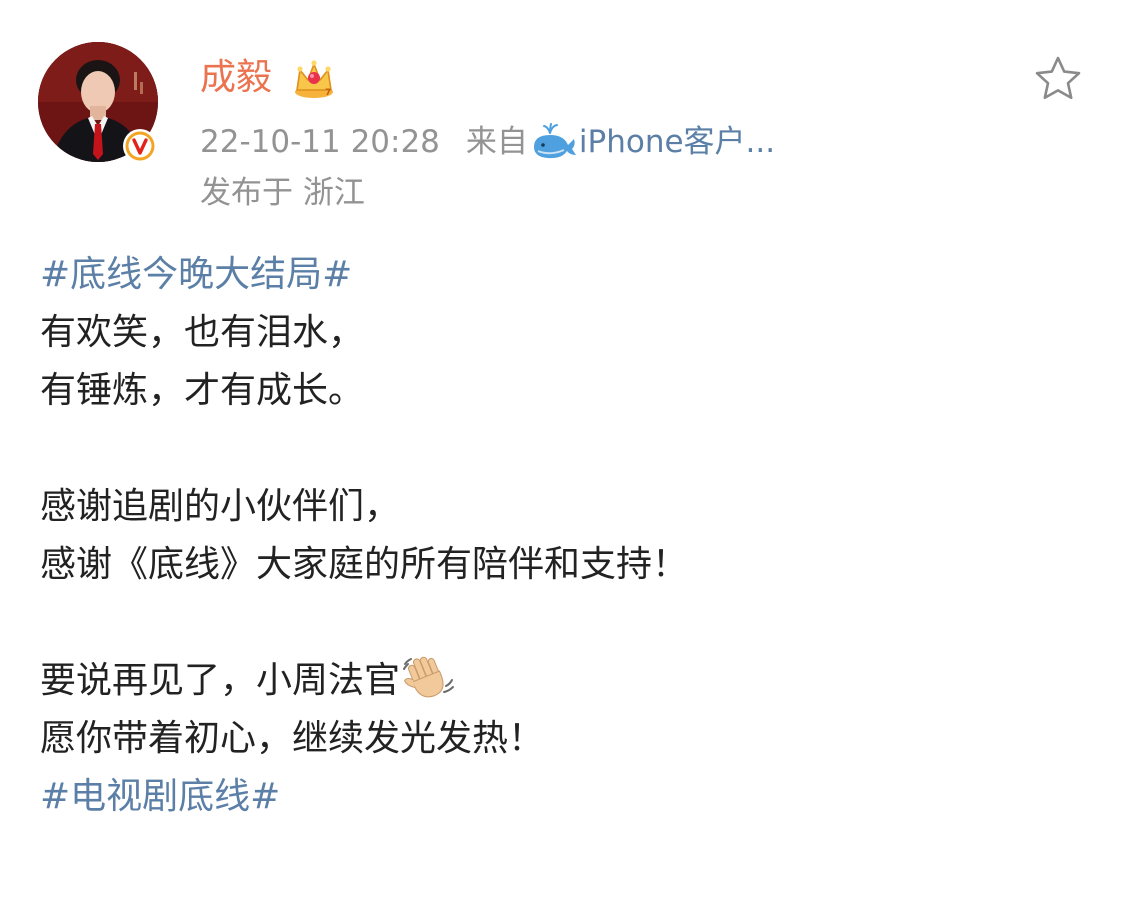 The width and height of the screenshot is (1125, 923). I want to click on crown-icon: 7, so click(314, 79).